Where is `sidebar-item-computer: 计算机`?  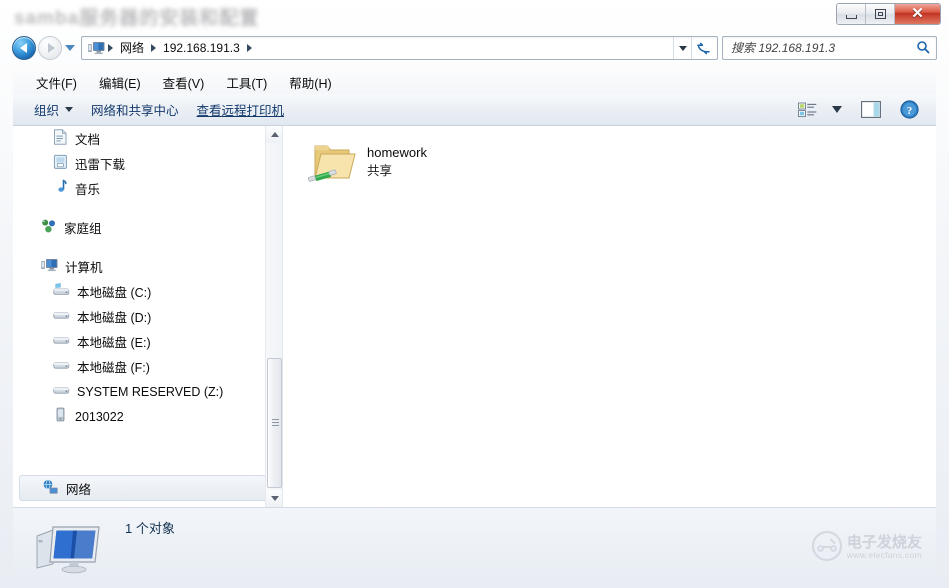
sidebar-item-computer: 计算机 is located at coordinates (147, 266).